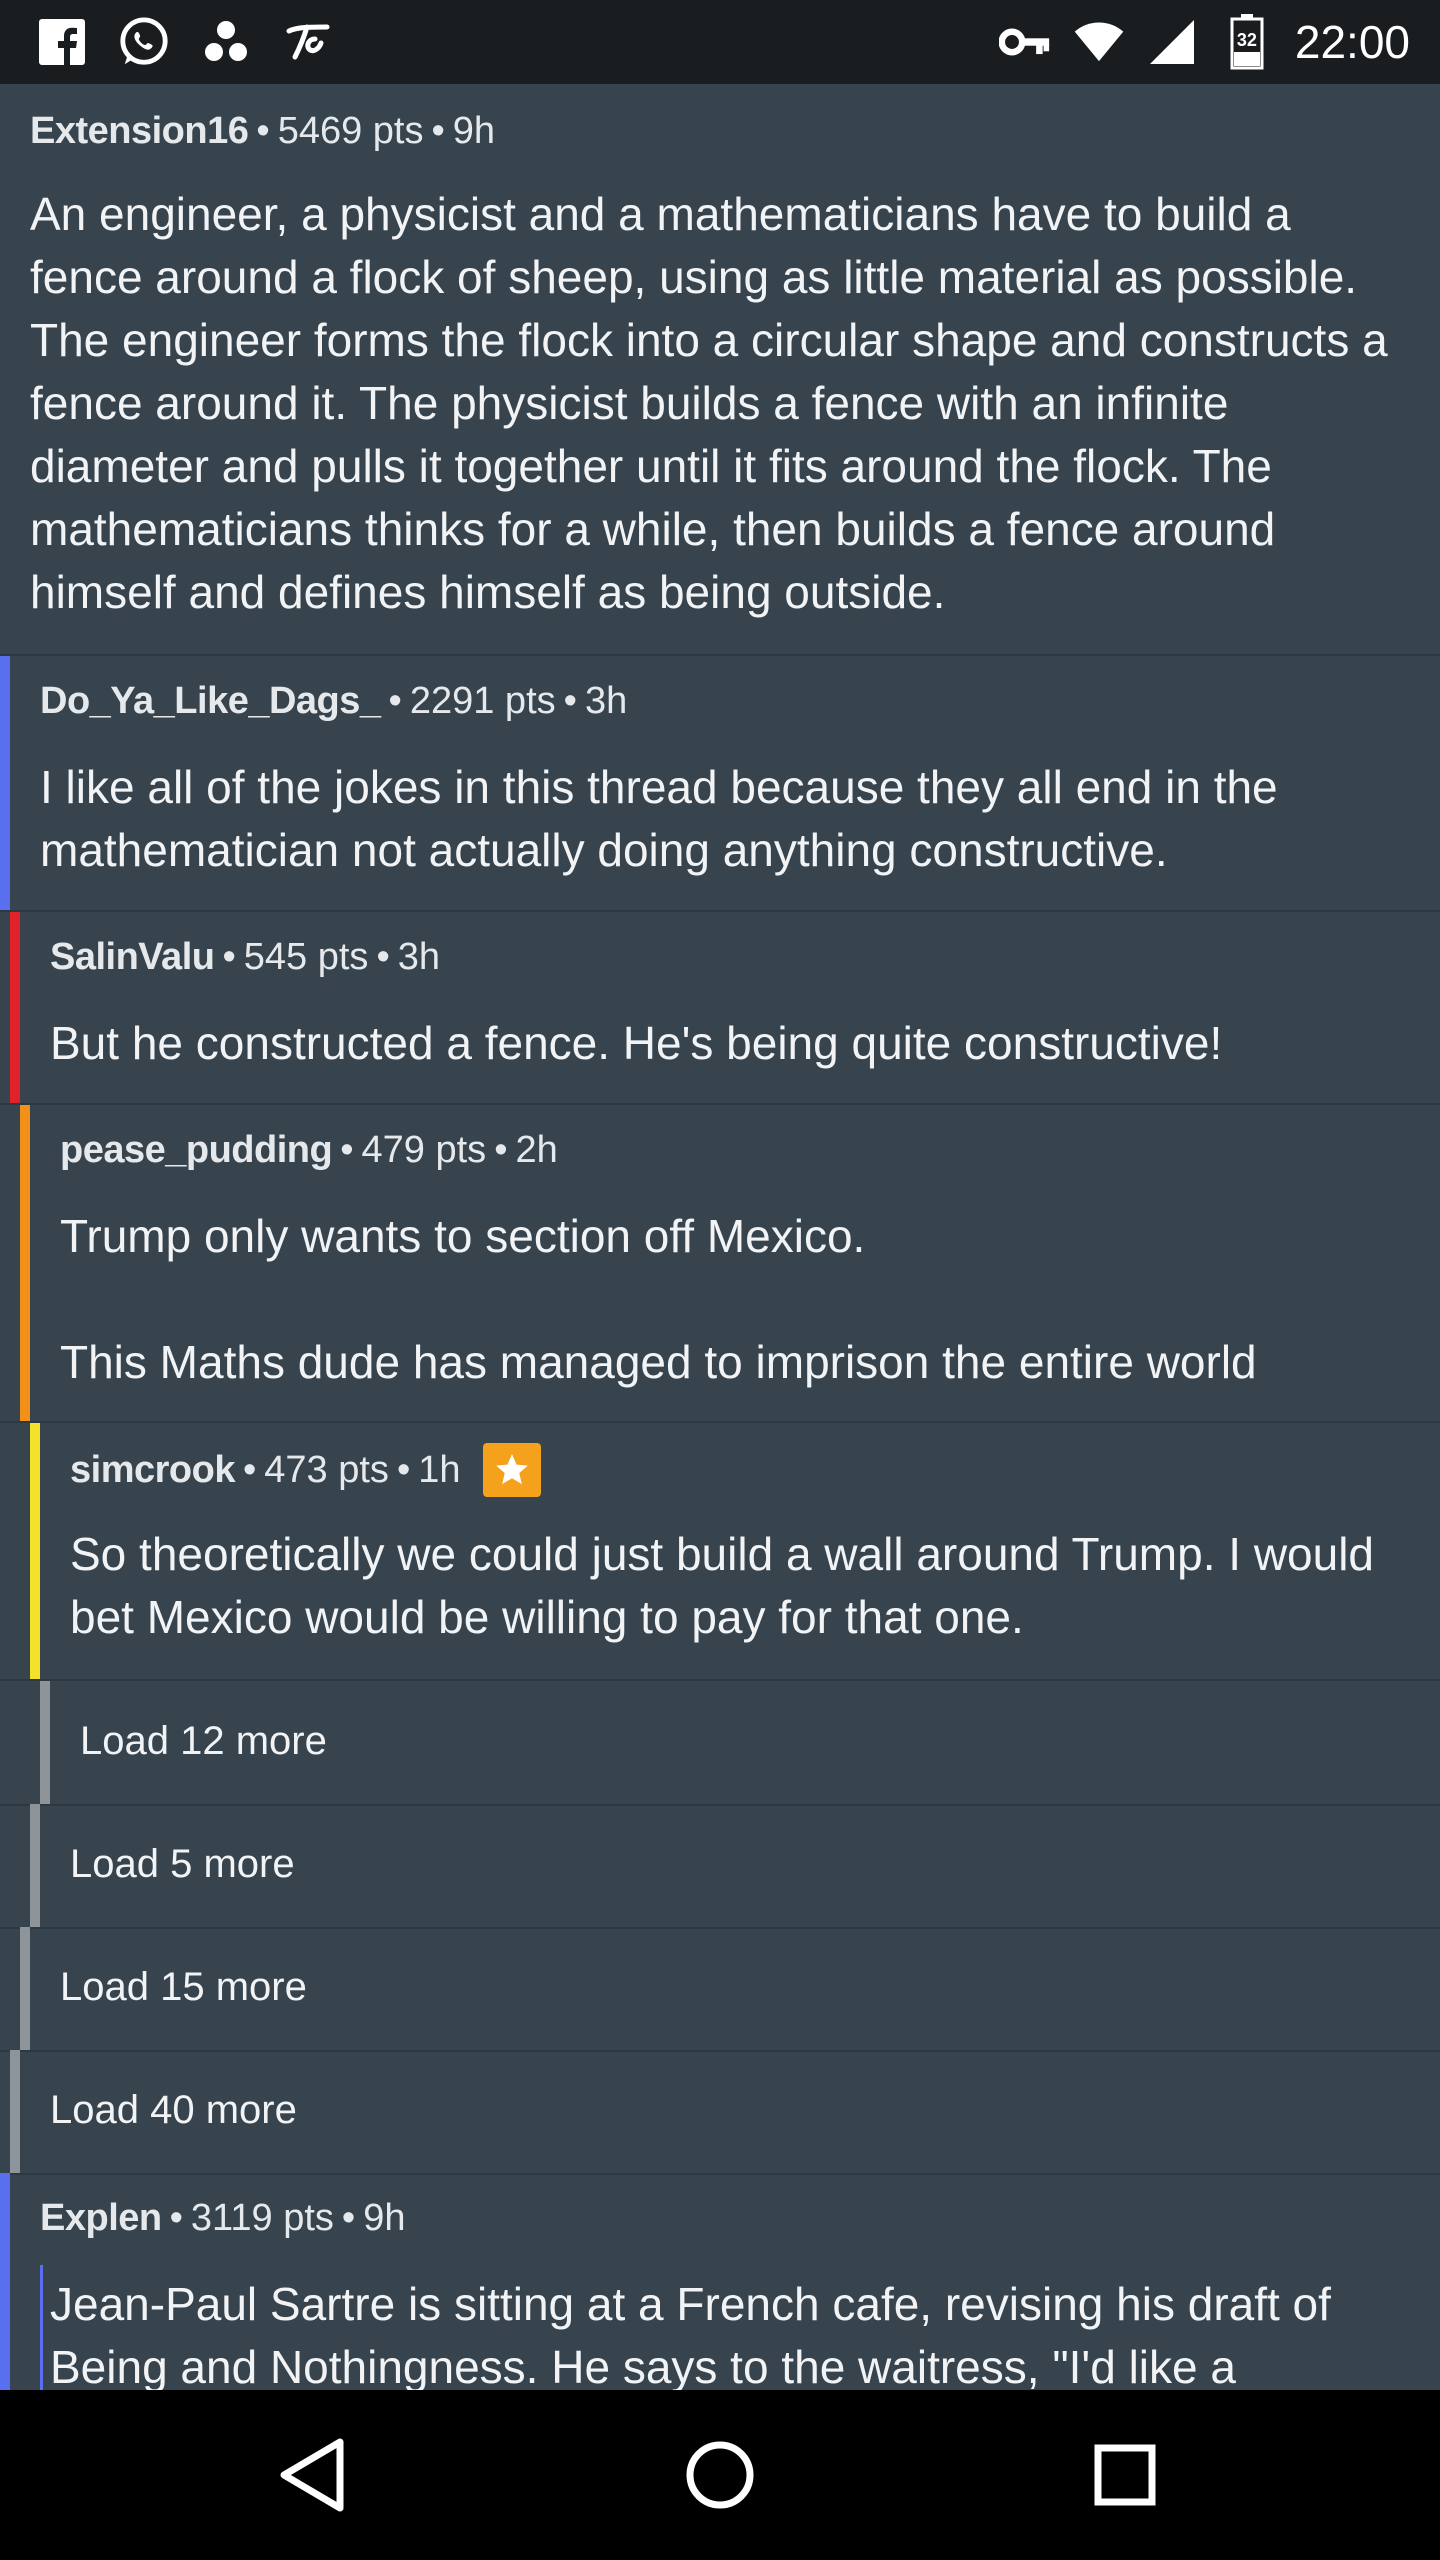 This screenshot has height=2560, width=1440. Describe the element at coordinates (144, 42) in the screenshot. I see `whatsapp-icon` at that location.